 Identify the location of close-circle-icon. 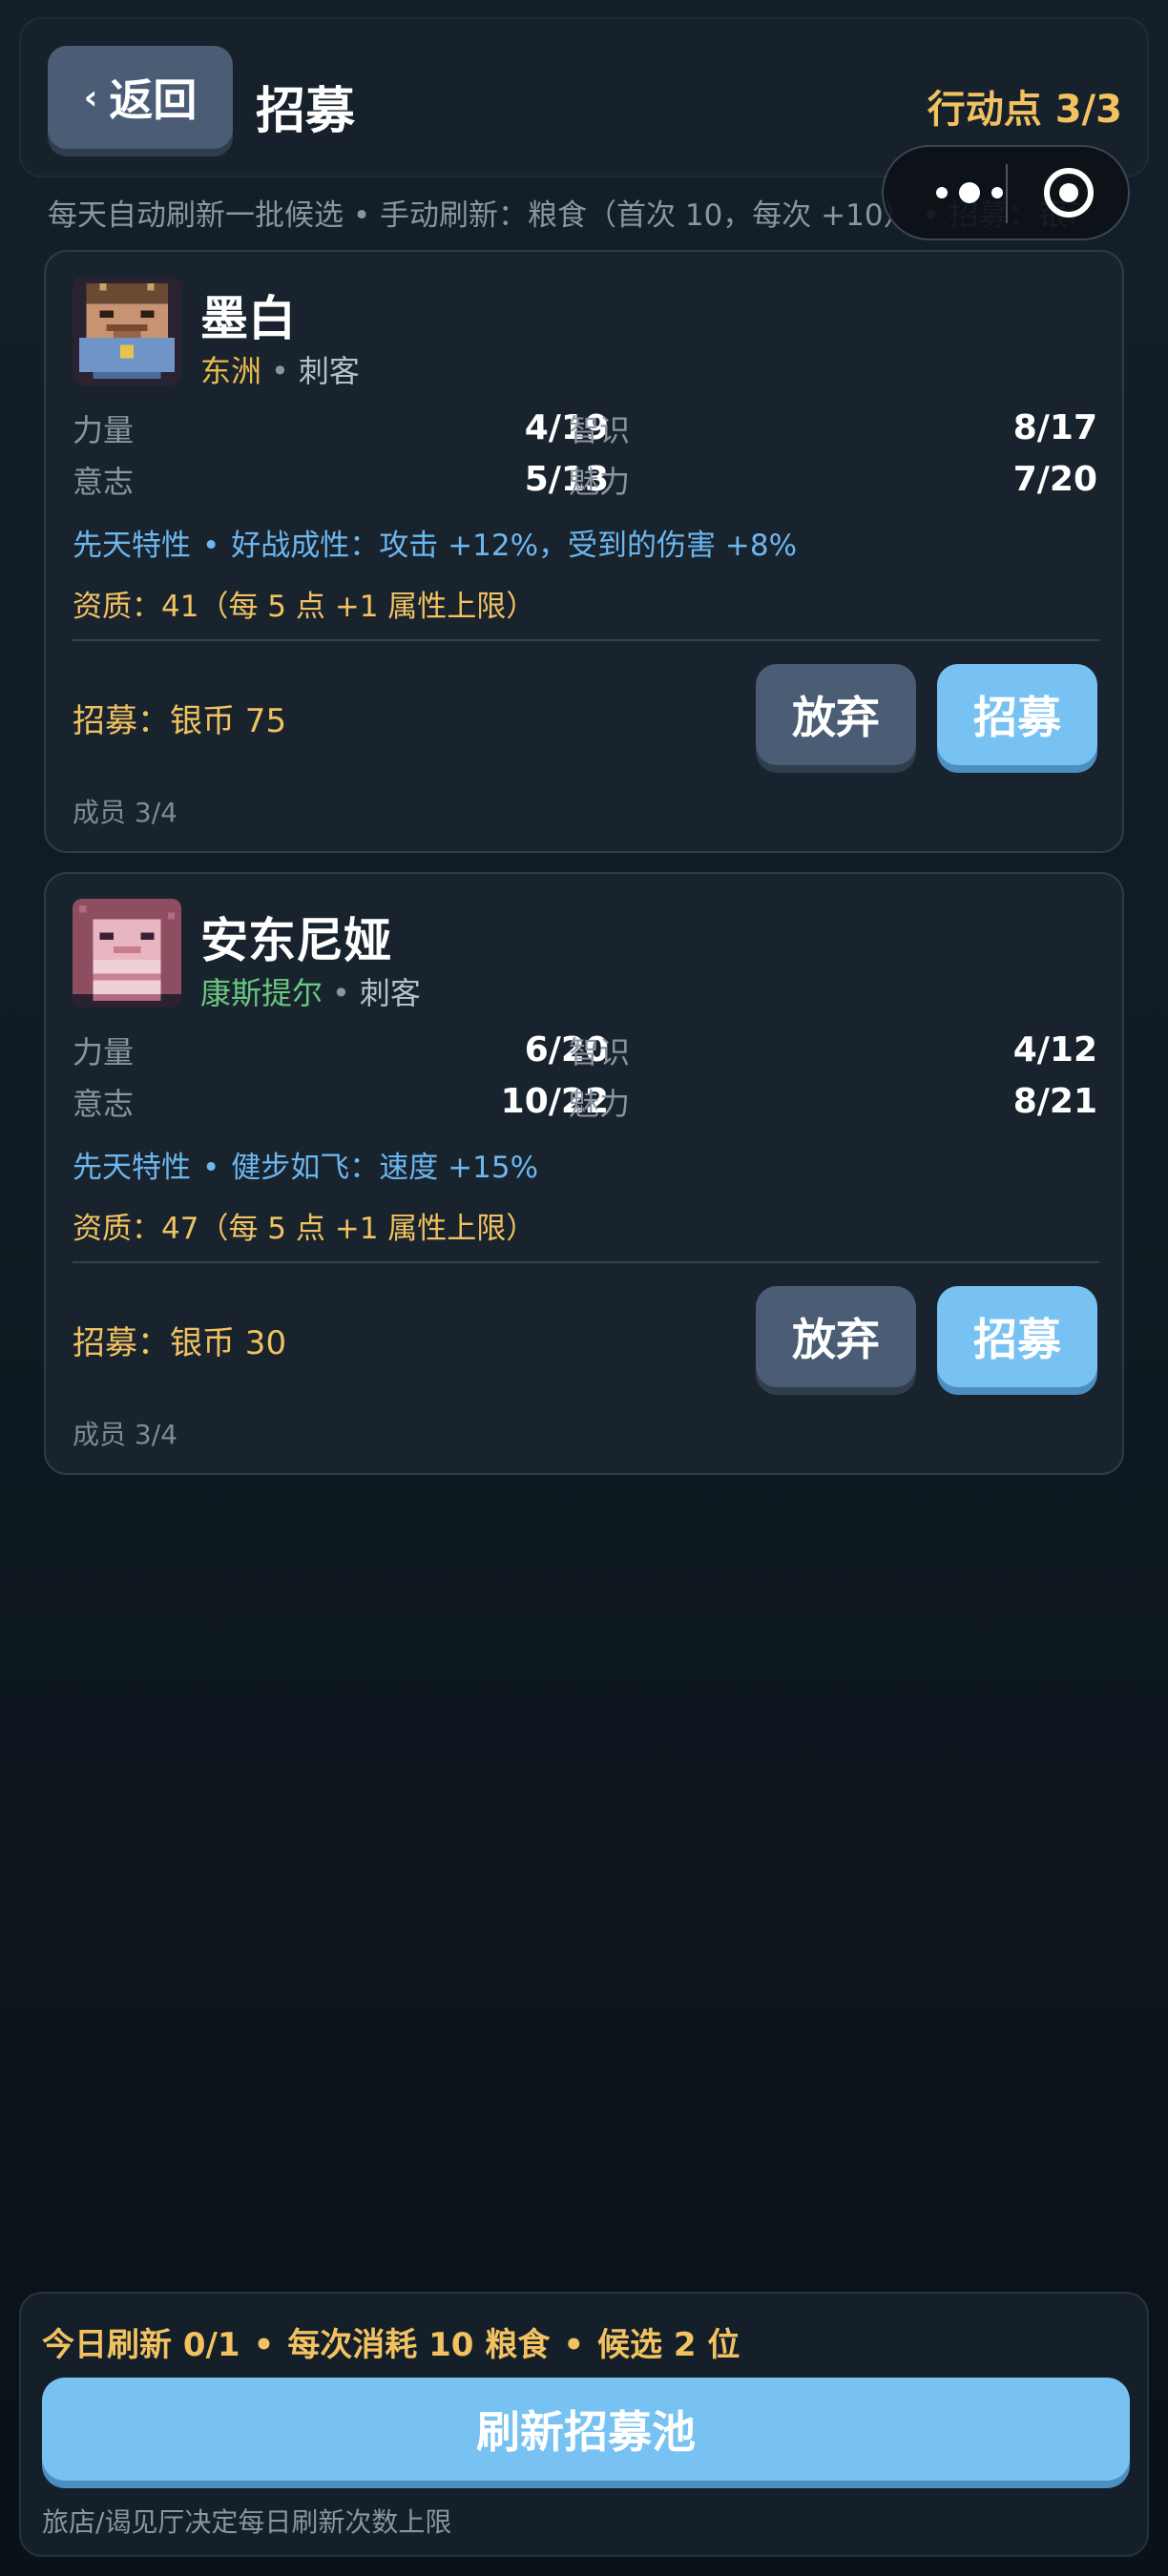
(1069, 193).